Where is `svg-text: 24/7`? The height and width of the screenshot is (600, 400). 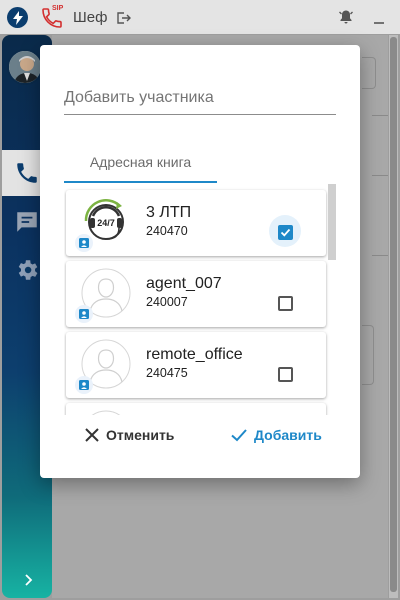 svg-text: 24/7 is located at coordinates (106, 223).